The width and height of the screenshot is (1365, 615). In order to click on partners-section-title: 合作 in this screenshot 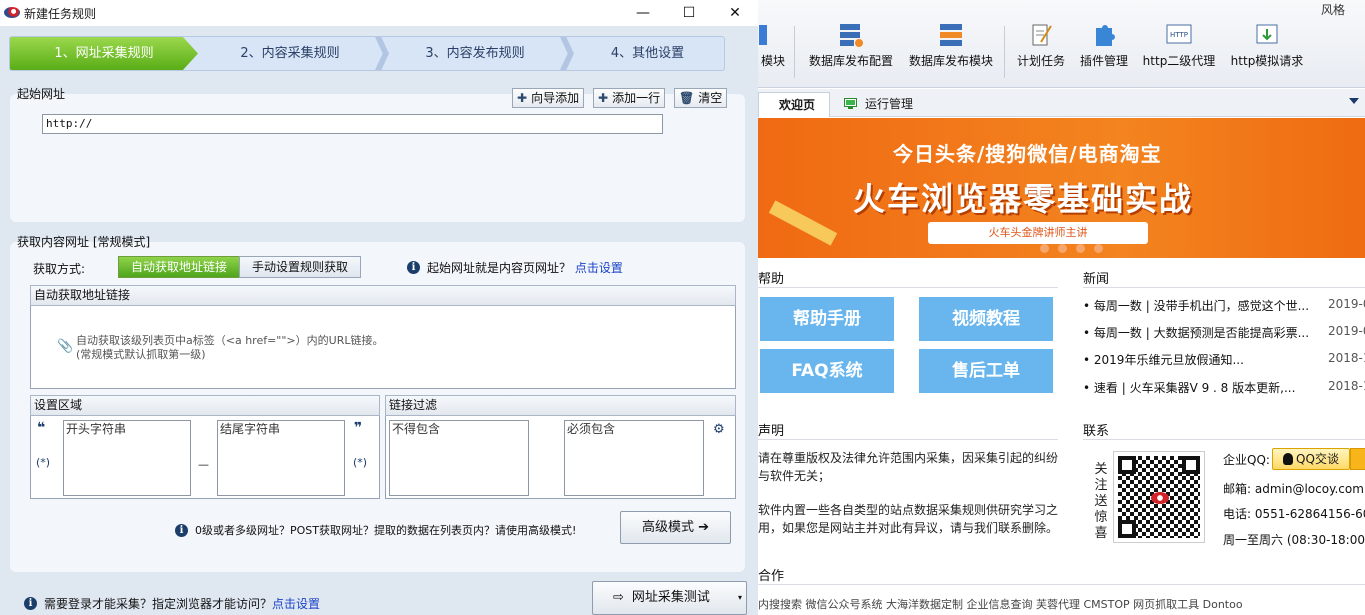, I will do `click(771, 576)`.